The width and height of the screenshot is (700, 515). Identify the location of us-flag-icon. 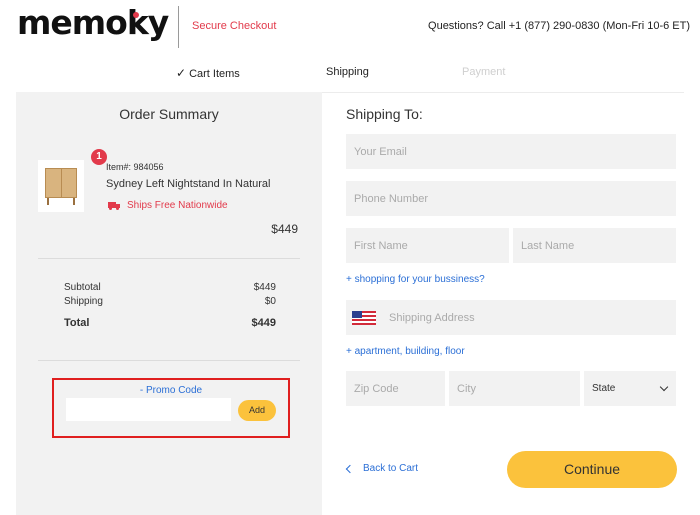
(364, 318).